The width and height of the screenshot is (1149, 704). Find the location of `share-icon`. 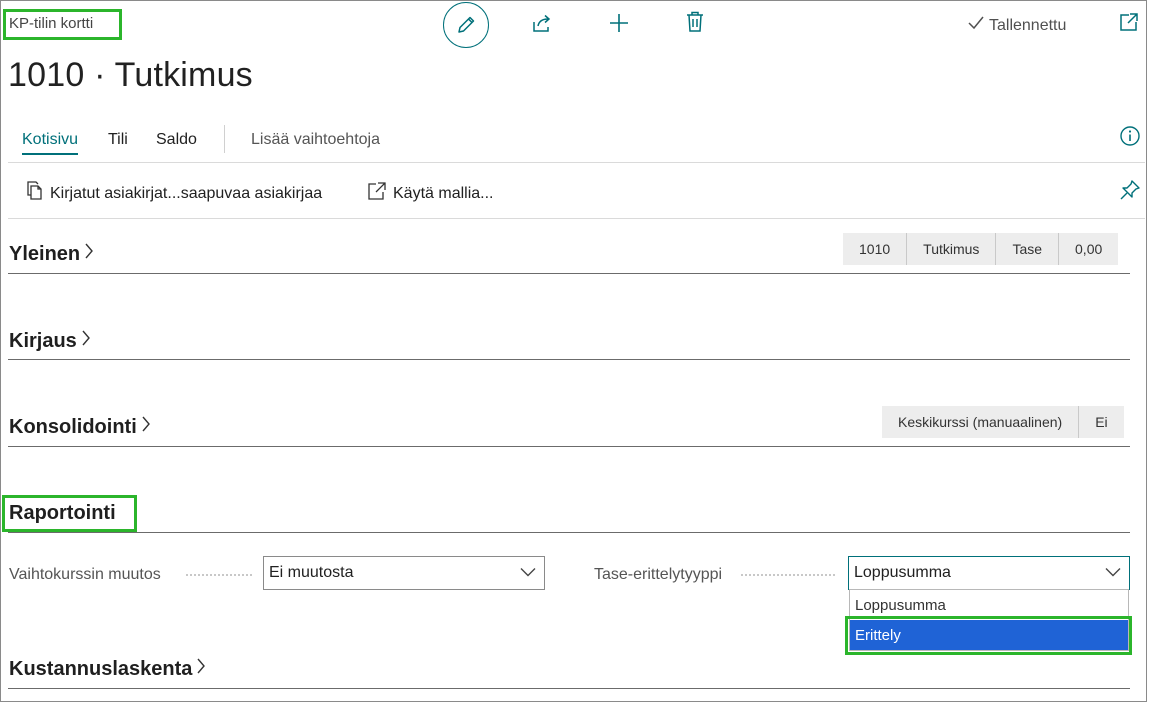

share-icon is located at coordinates (542, 25).